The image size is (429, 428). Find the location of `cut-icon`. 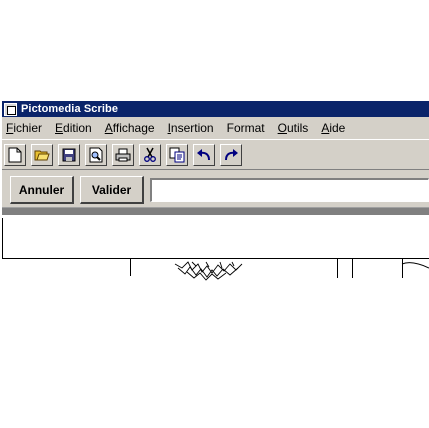

cut-icon is located at coordinates (150, 154).